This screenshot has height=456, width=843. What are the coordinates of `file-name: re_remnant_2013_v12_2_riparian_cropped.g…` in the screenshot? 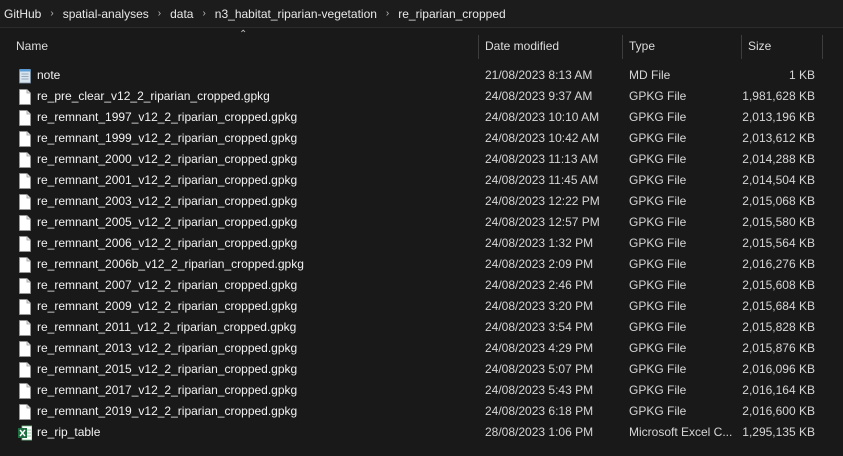 It's located at (167, 348).